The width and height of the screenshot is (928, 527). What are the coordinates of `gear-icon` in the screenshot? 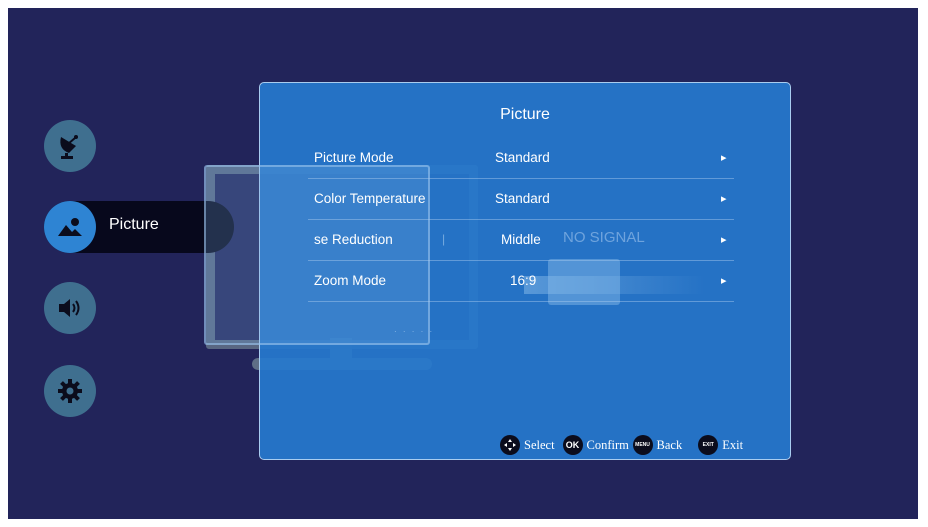 It's located at (70, 391).